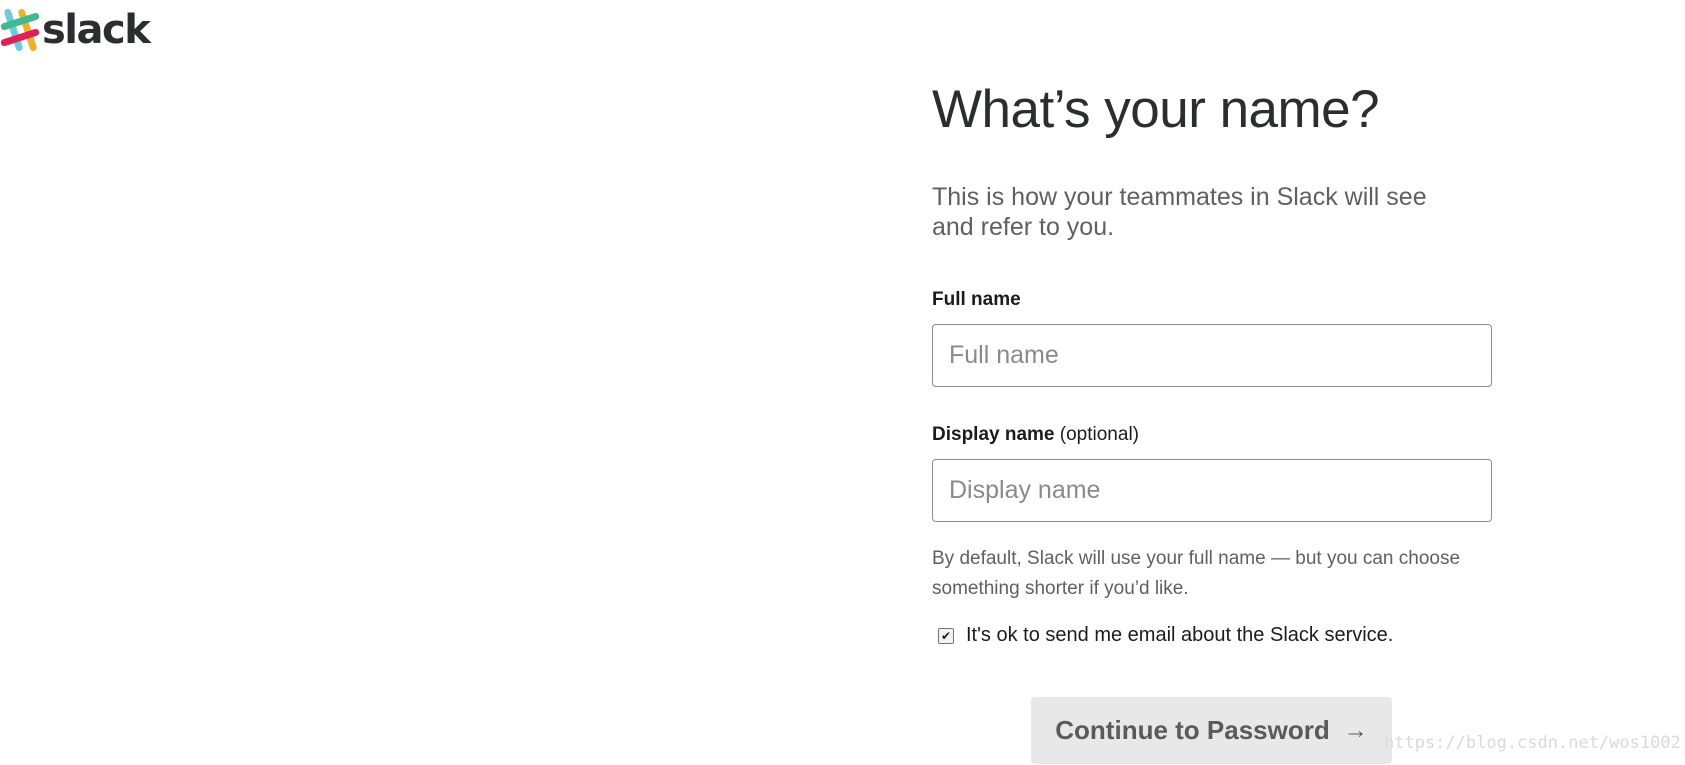 This screenshot has height=765, width=1685. Describe the element at coordinates (1099, 434) in the screenshot. I see `optional-tag: (optional)` at that location.